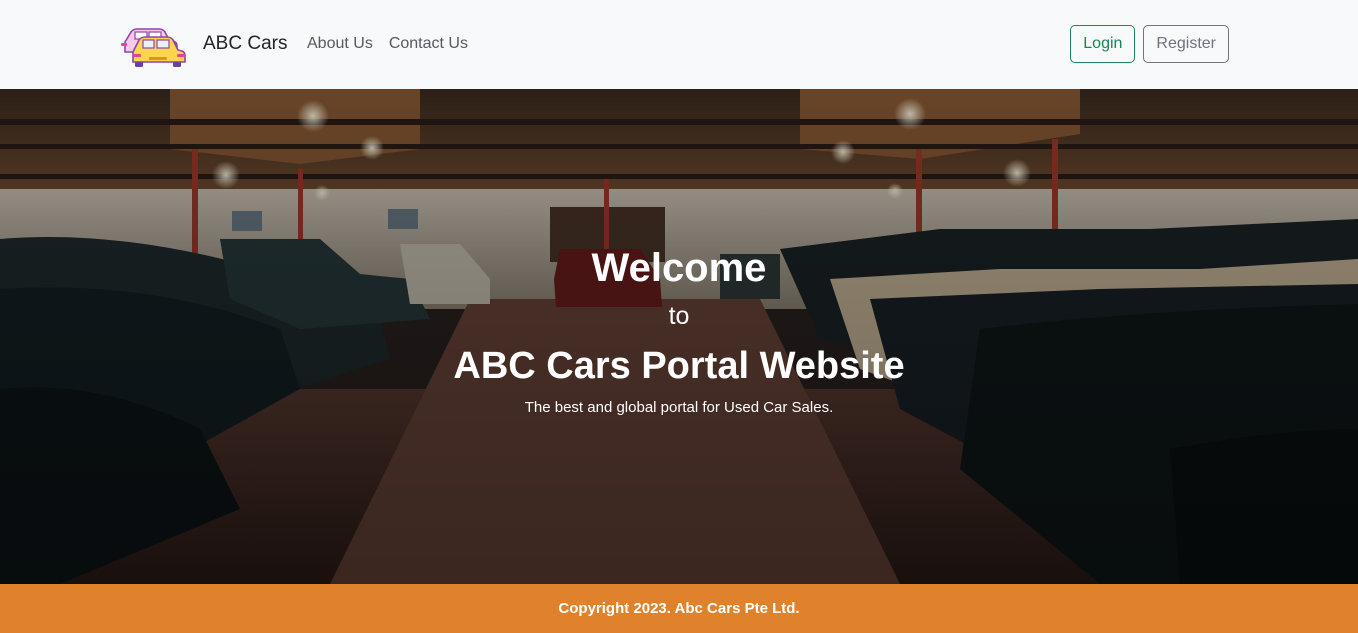 The image size is (1358, 633). I want to click on footer: Copyright 2023. Abc Cars Pte Ltd., so click(679, 608).